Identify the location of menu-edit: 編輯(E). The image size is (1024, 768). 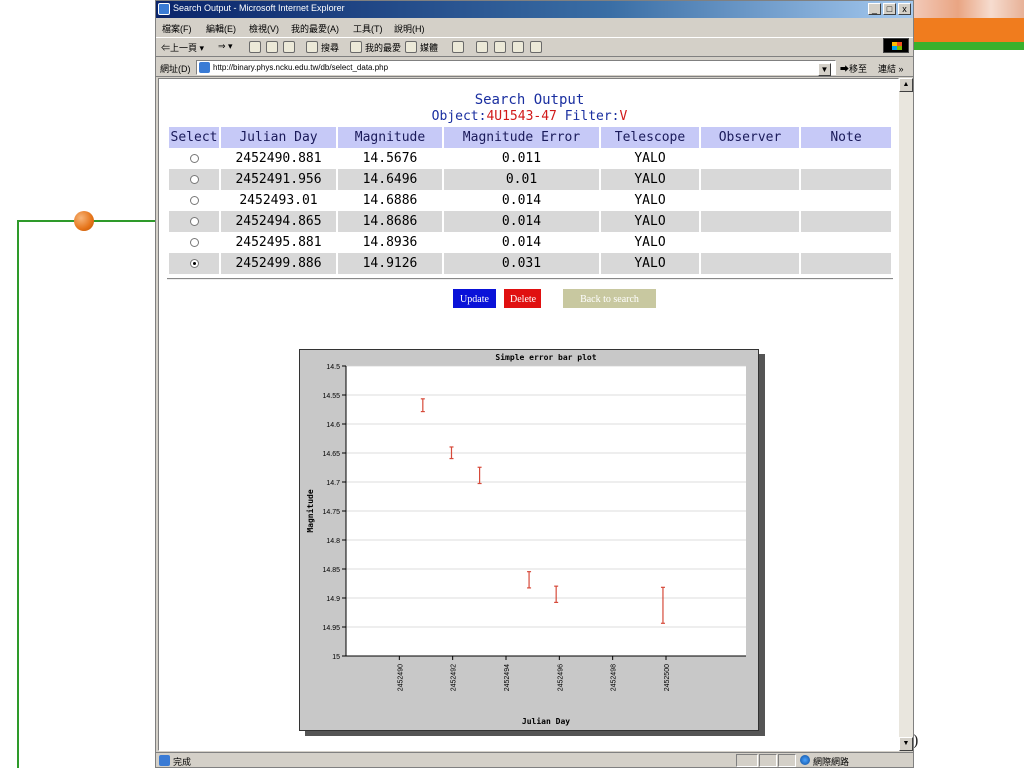
(221, 28).